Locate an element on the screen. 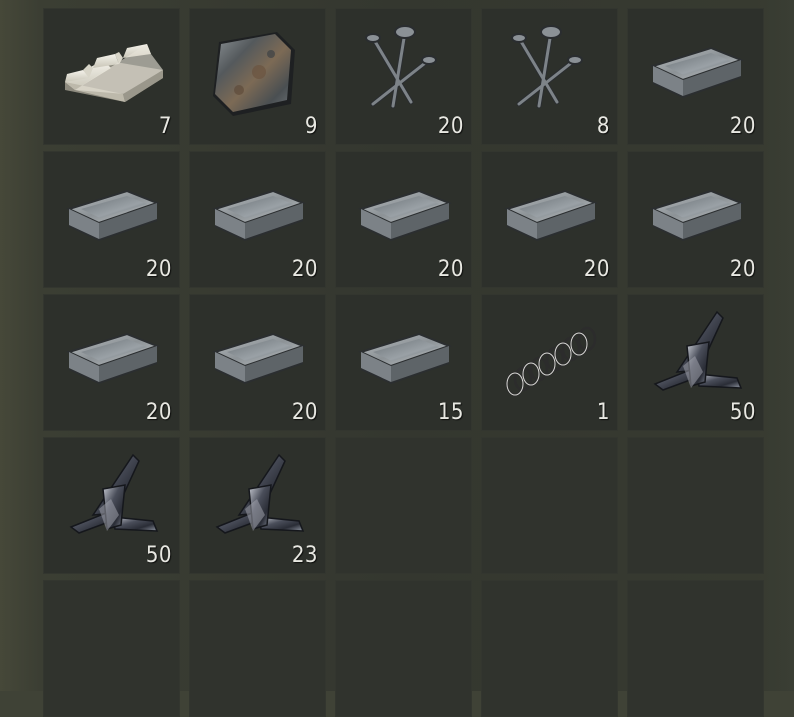 The image size is (794, 717). metal-sheet-icon is located at coordinates (257, 70).